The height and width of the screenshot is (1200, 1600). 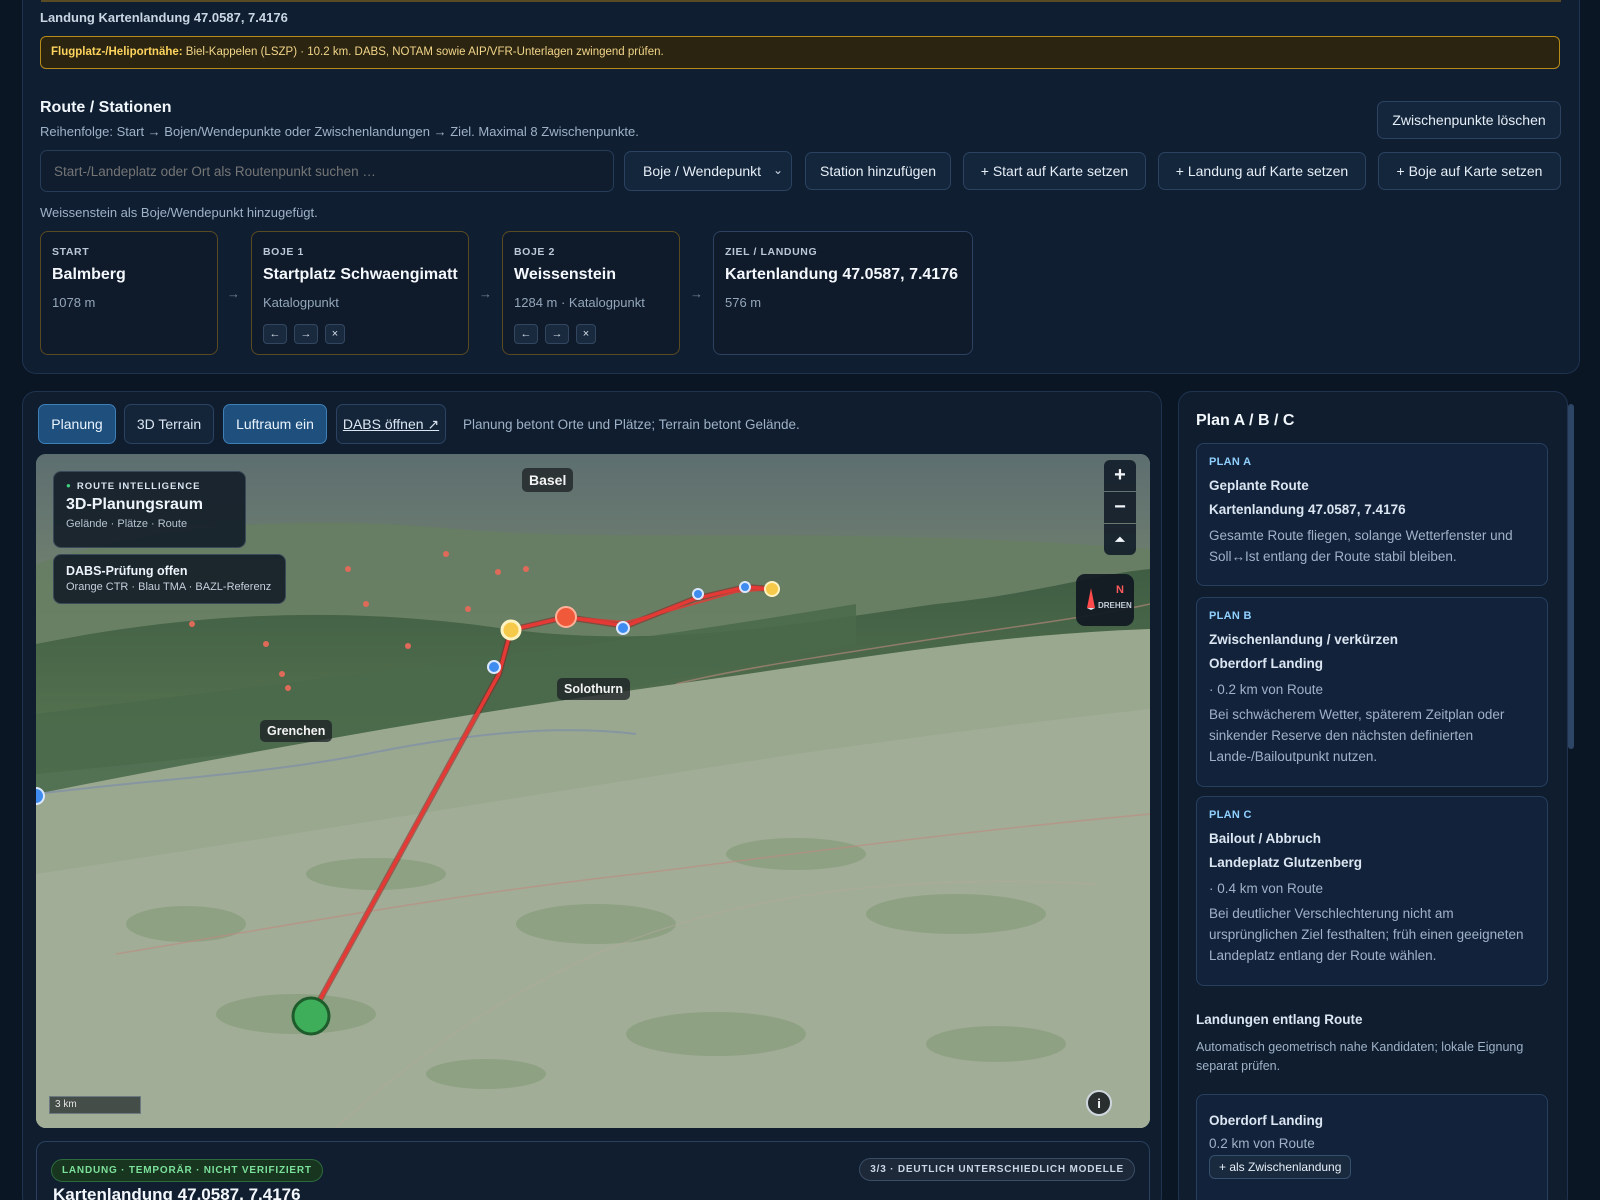 I want to click on plan-heading: Bailout / Abbruch, so click(x=1265, y=838).